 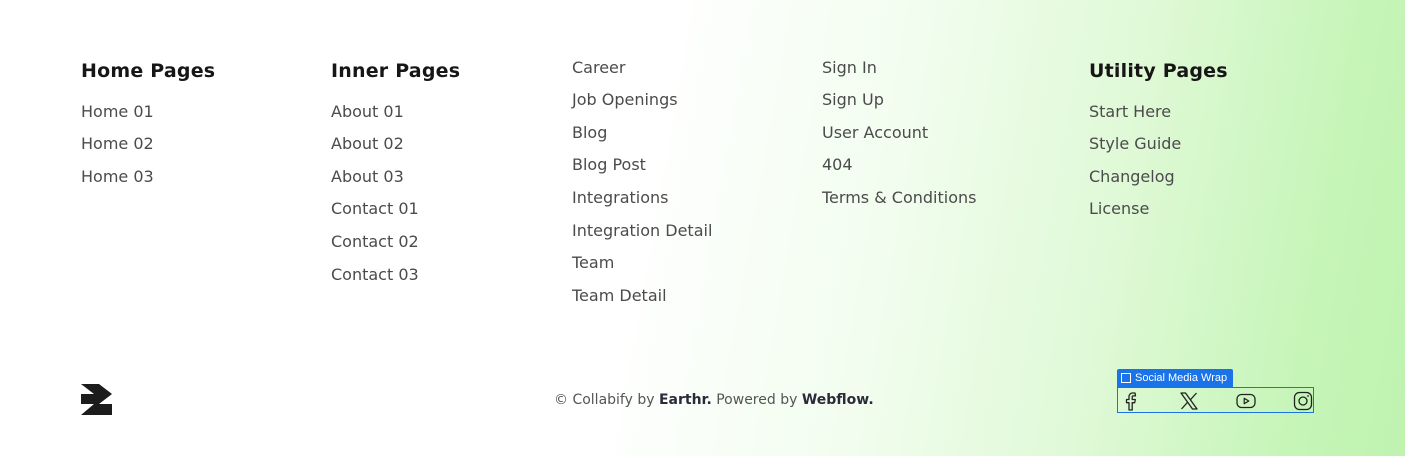 What do you see at coordinates (838, 400) in the screenshot?
I see `platform-link: Webflow.` at bounding box center [838, 400].